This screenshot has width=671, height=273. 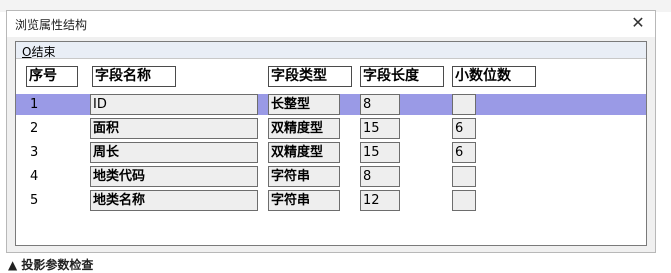 What do you see at coordinates (174, 152) in the screenshot?
I see `field-name-cell: 周长` at bounding box center [174, 152].